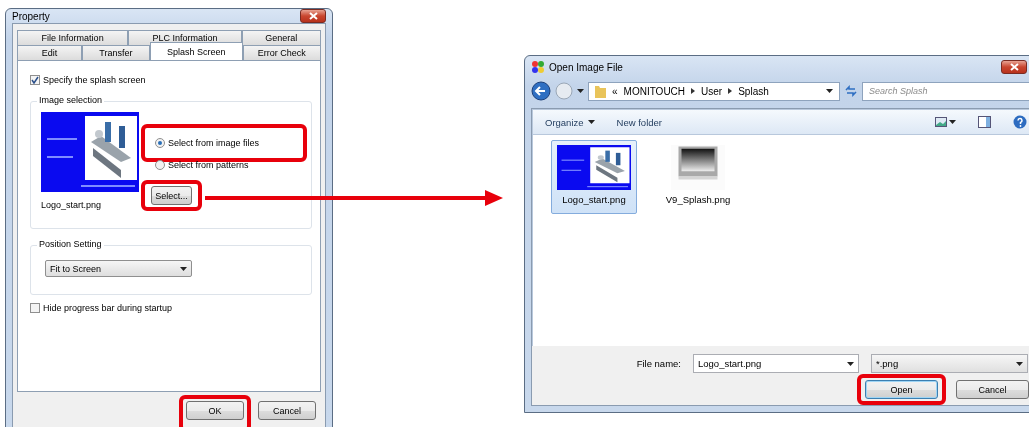  What do you see at coordinates (196, 51) in the screenshot?
I see `tab: Splash Screen` at bounding box center [196, 51].